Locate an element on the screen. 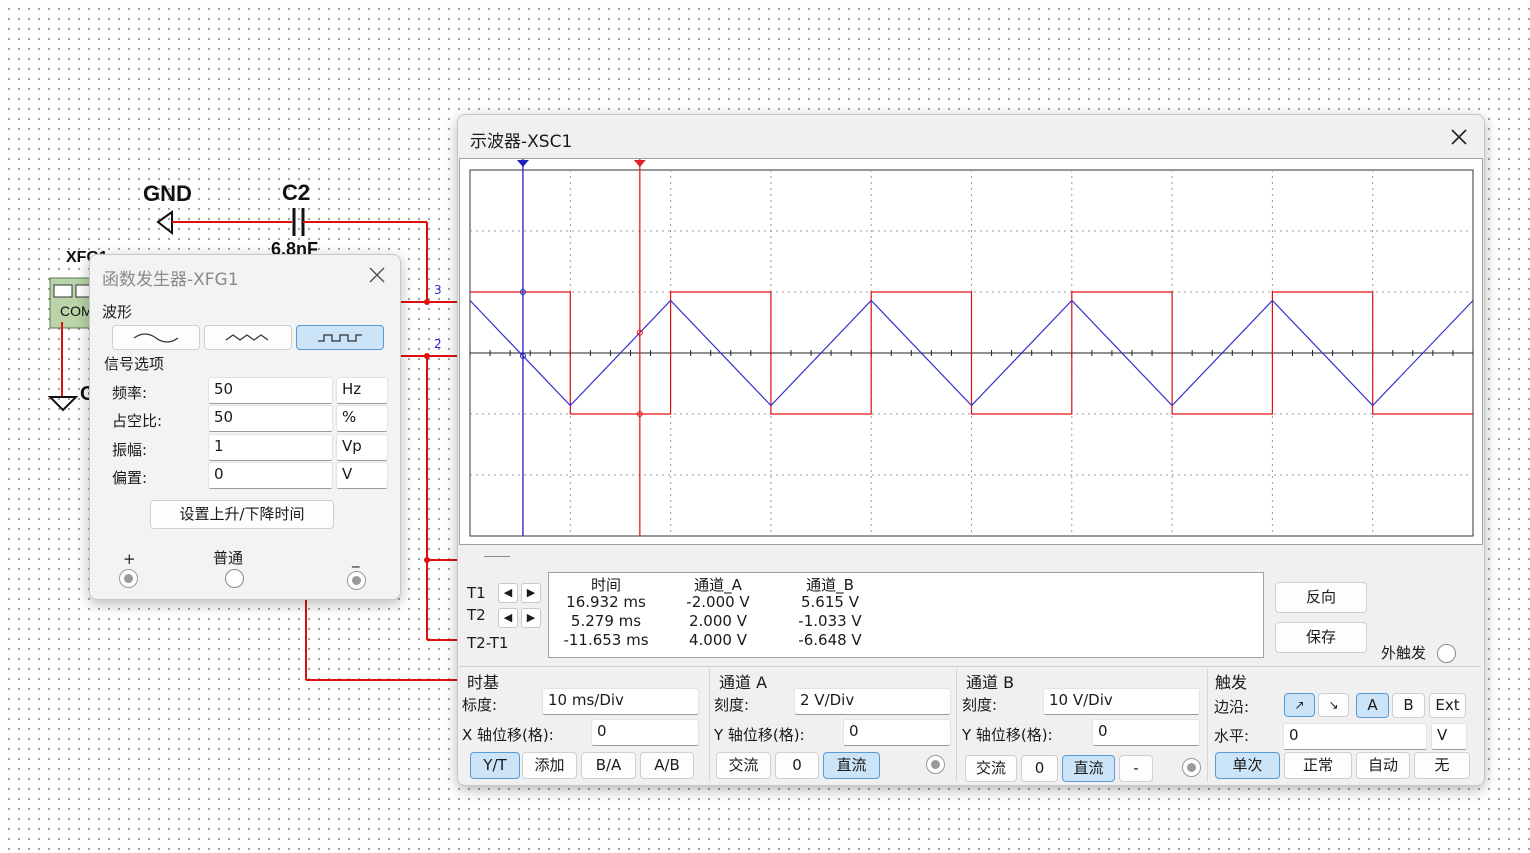 This screenshot has height=853, width=1530. delta-time: -11.653 ms is located at coordinates (606, 640).